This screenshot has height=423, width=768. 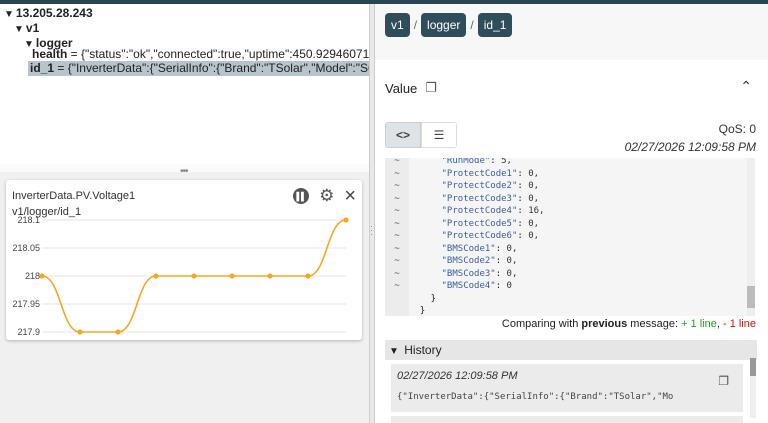 I want to click on compare-prefix: Comparing with, so click(x=541, y=324).